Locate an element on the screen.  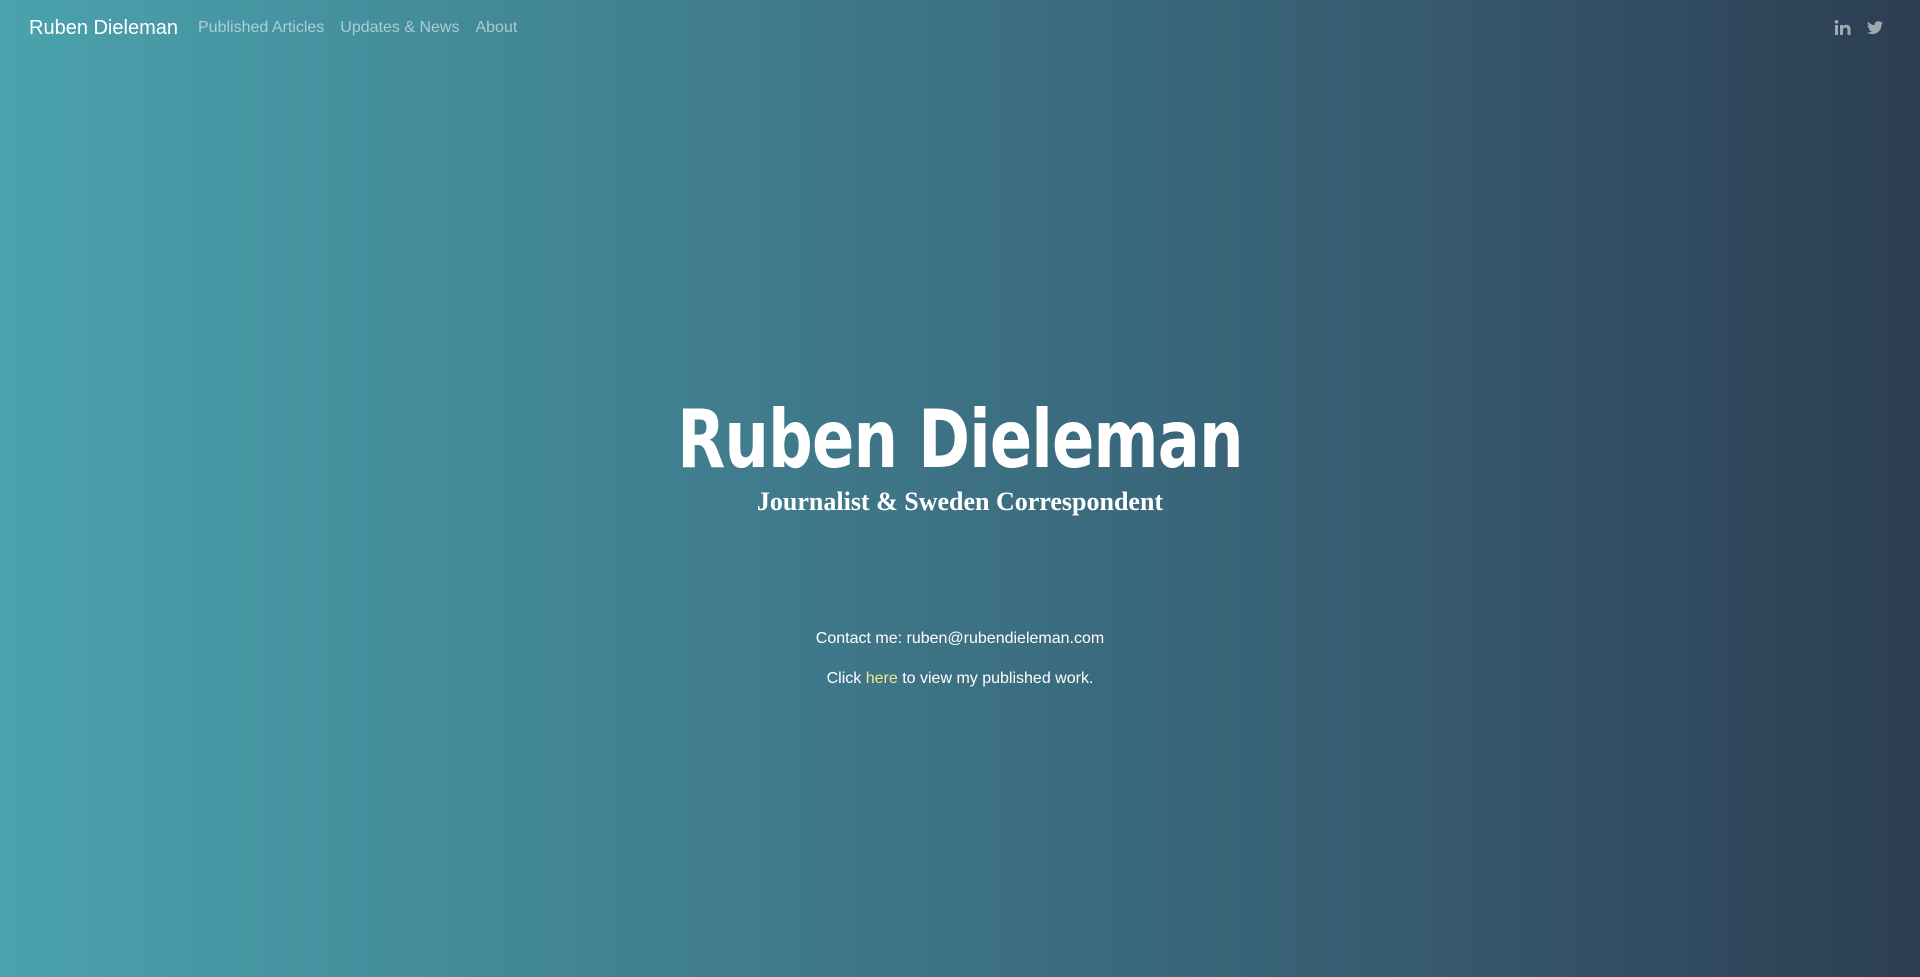
linkedin-link is located at coordinates (1843, 28).